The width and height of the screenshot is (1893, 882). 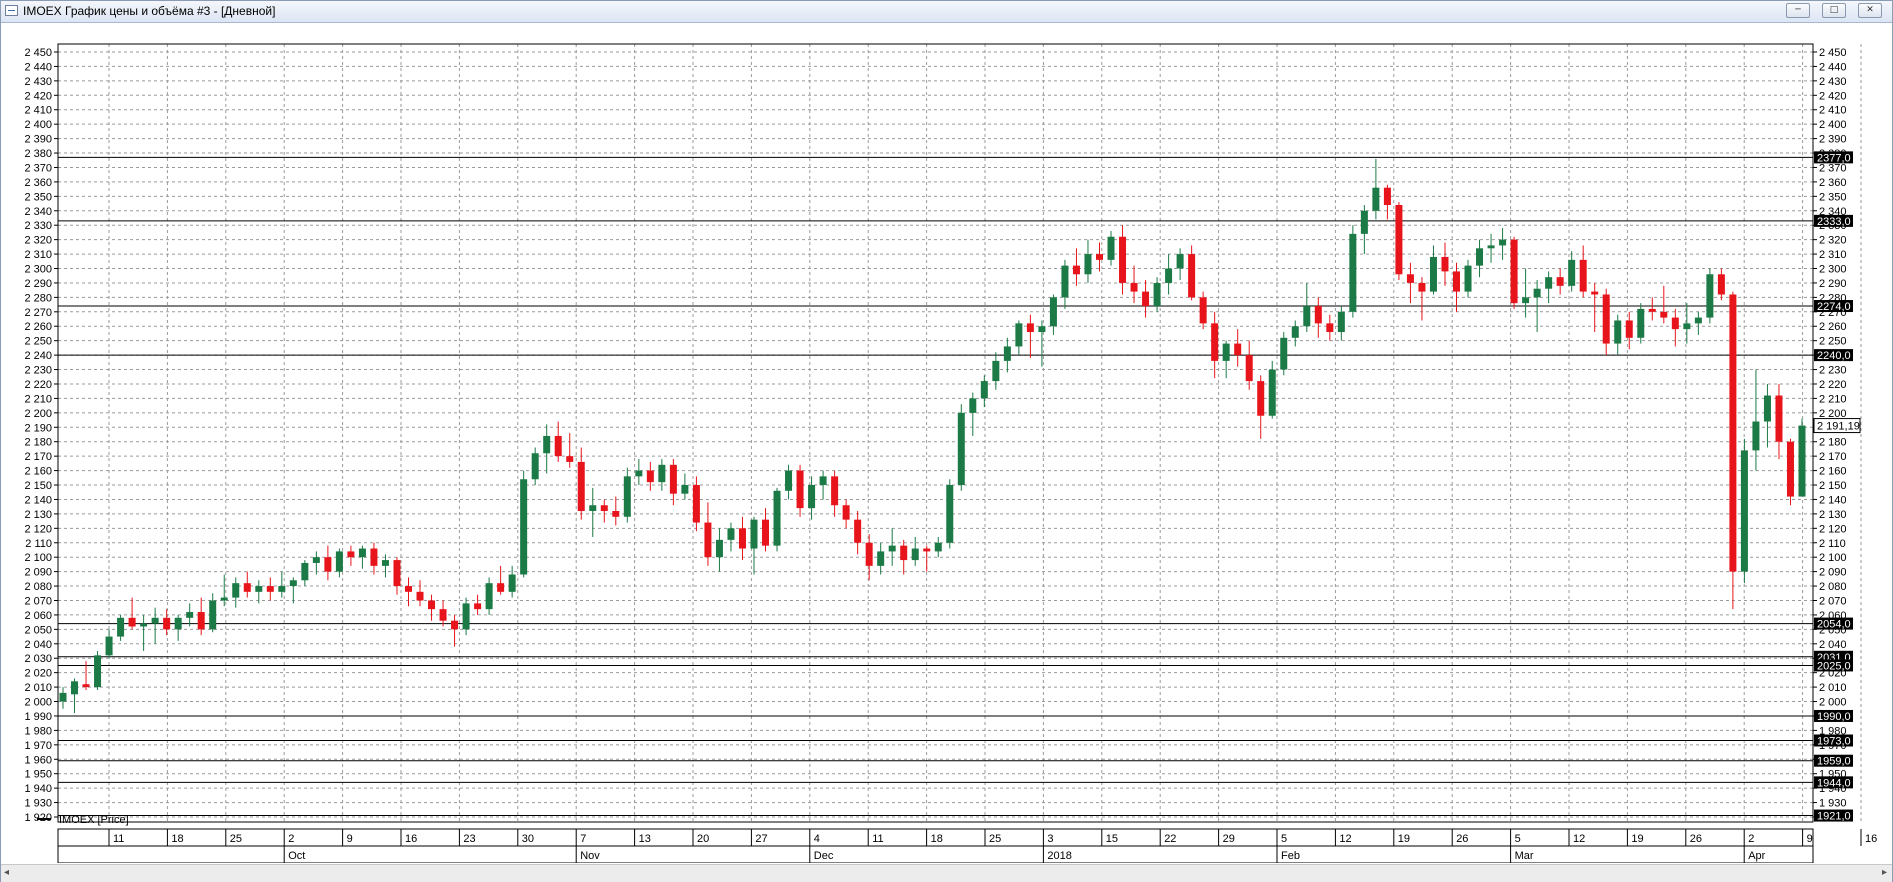 I want to click on y-tick-label: 2 020, so click(x=38, y=674).